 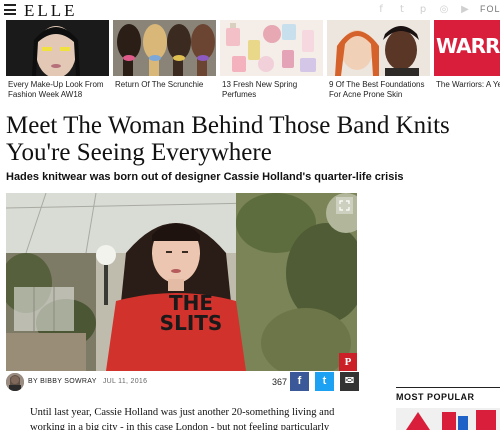 What do you see at coordinates (33, 381) in the screenshot?
I see `byline-prefix: BY` at bounding box center [33, 381].